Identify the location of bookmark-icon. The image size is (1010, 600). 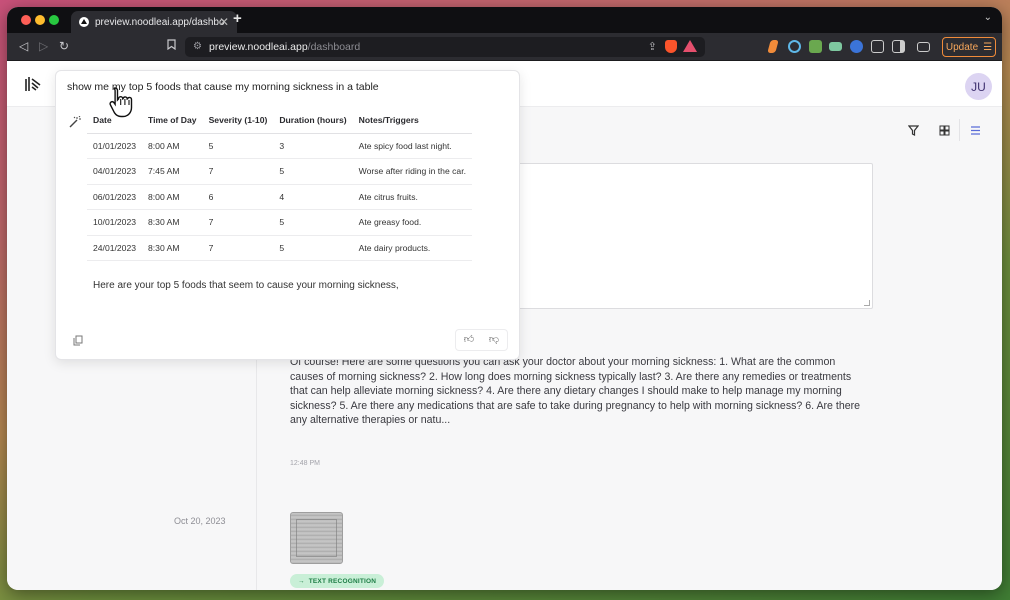
(171, 46).